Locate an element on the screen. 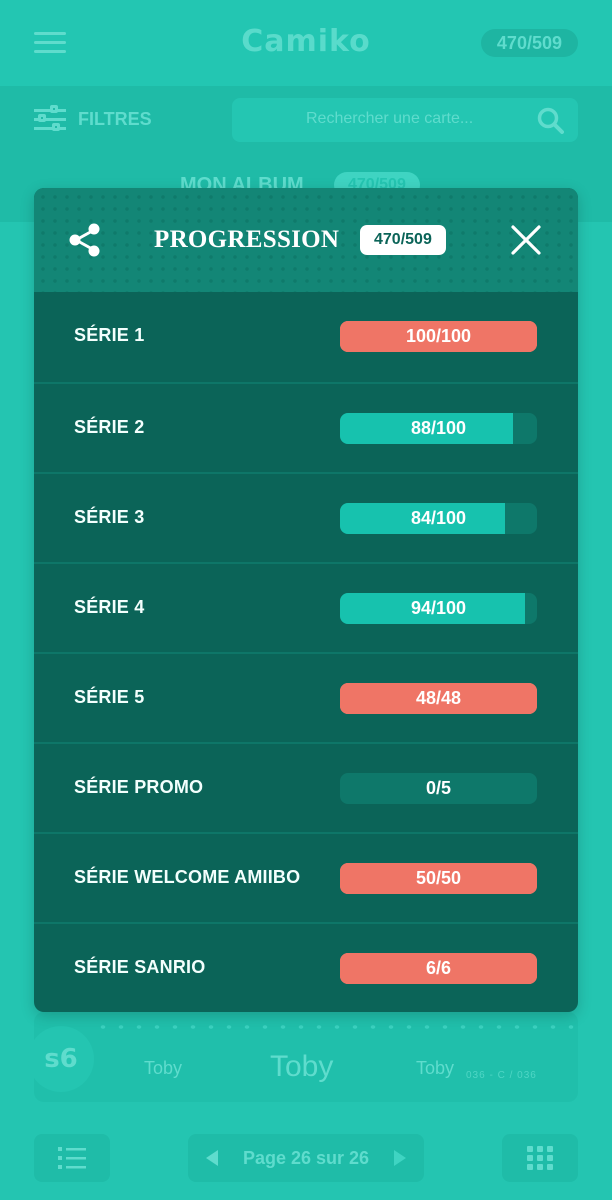 The image size is (612, 1200). close-icon is located at coordinates (526, 240).